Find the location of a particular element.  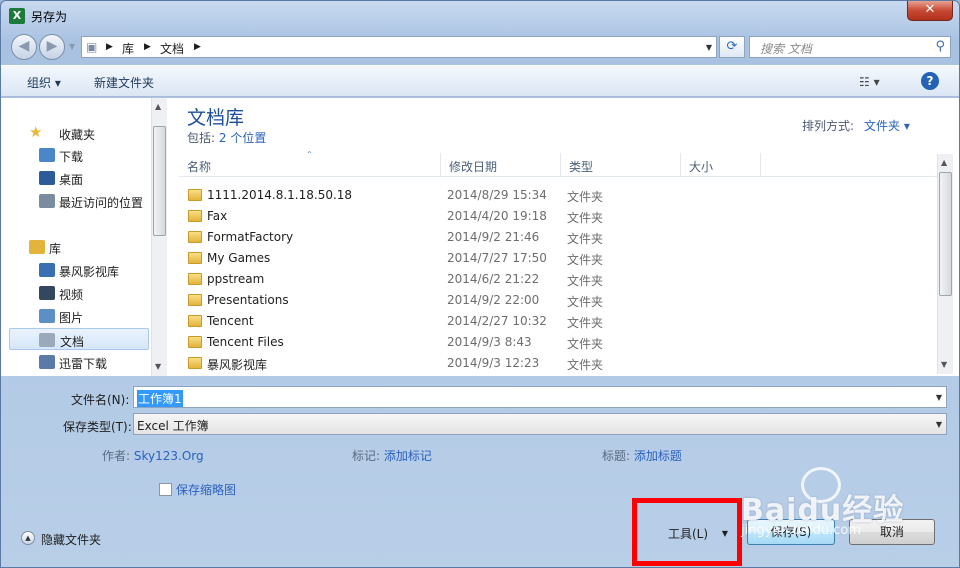

author-value: Sky123.Org is located at coordinates (169, 456).